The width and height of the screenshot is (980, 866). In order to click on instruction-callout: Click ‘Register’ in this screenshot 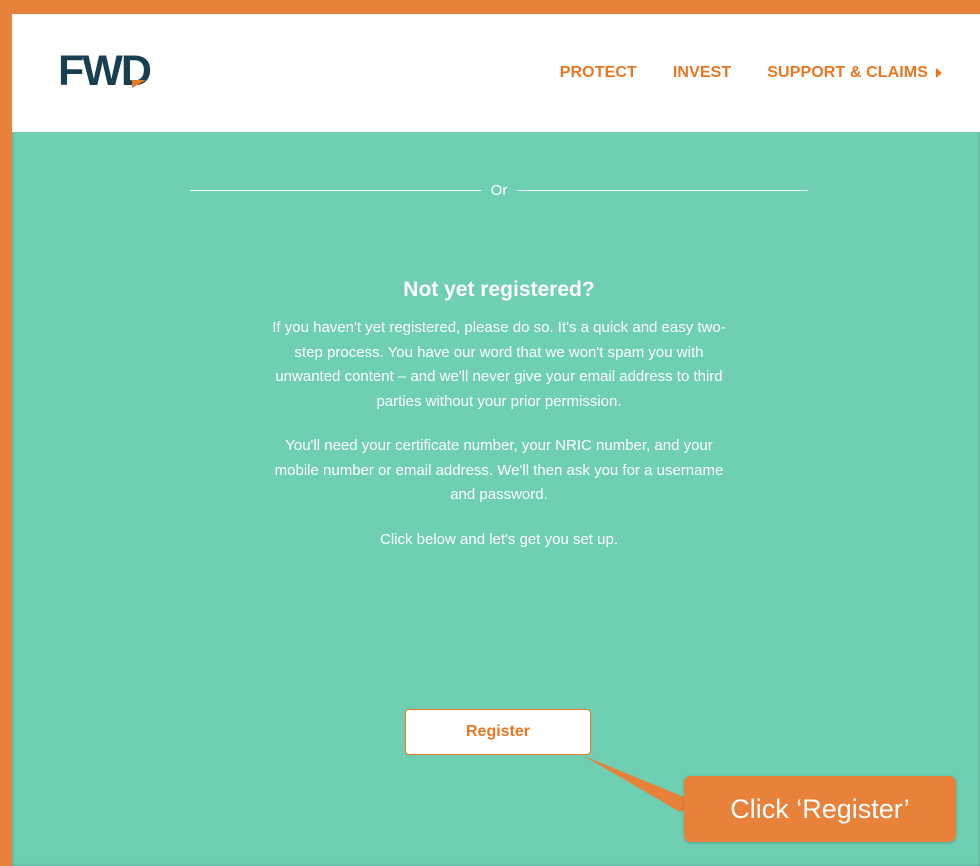, I will do `click(820, 809)`.